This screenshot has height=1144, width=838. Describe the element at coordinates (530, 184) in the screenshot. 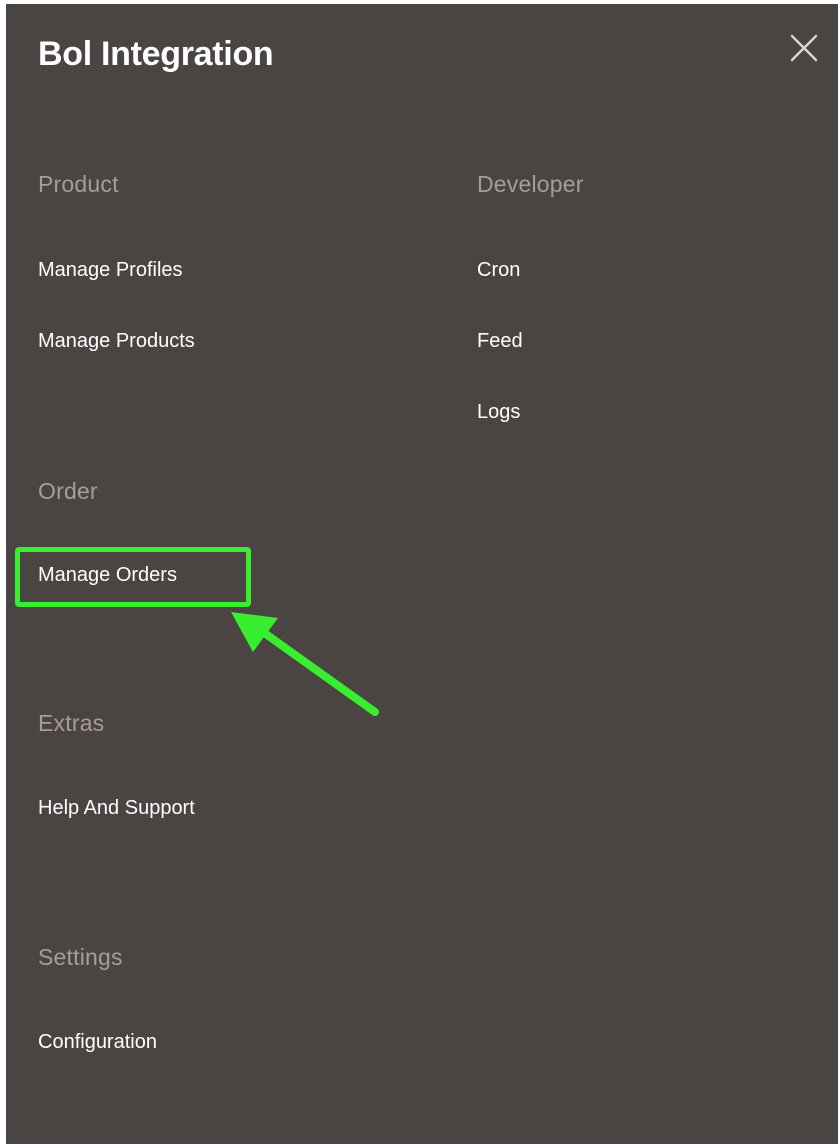

I see `section-title-developer: Developer` at that location.